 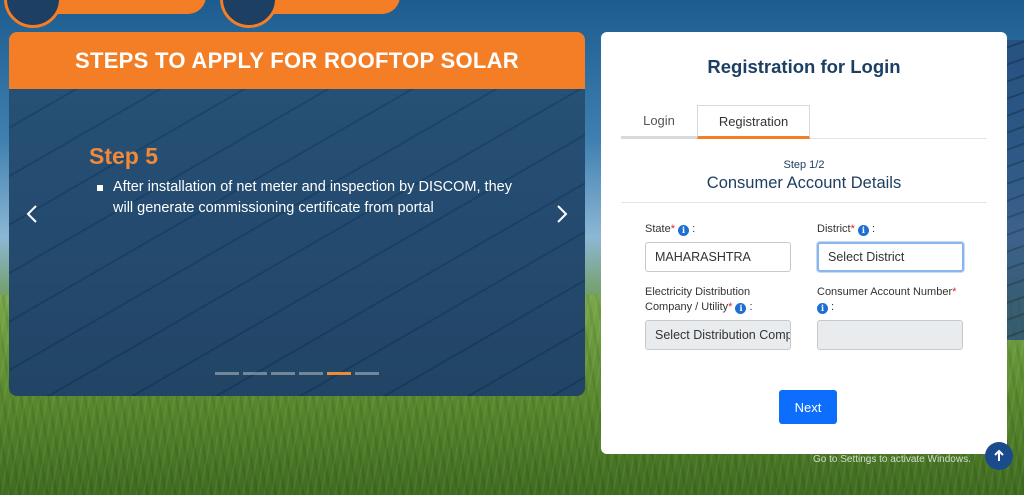 What do you see at coordinates (890, 257) in the screenshot?
I see `district-select: Select District` at bounding box center [890, 257].